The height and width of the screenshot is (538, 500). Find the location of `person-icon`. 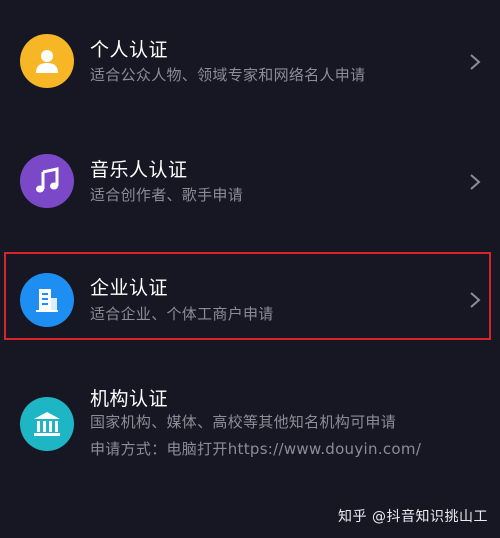

person-icon is located at coordinates (47, 61).